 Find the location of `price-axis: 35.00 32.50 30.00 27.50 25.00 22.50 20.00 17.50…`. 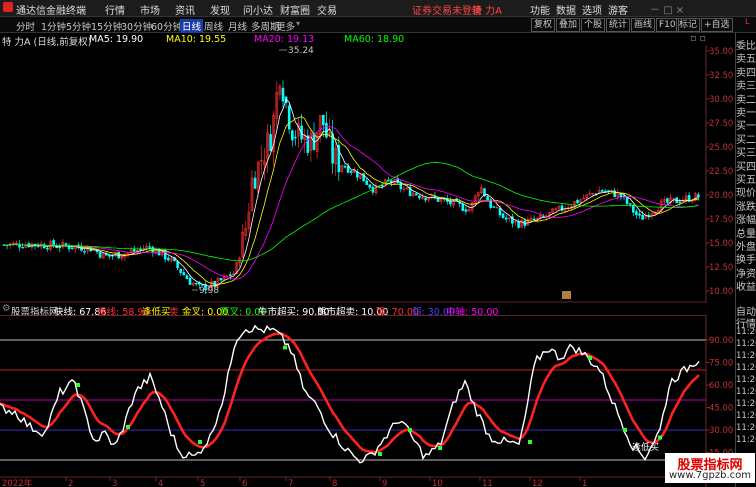

price-axis: 35.00 32.50 30.00 27.50 25.00 22.50 20.00 17.50… is located at coordinates (719, 174).